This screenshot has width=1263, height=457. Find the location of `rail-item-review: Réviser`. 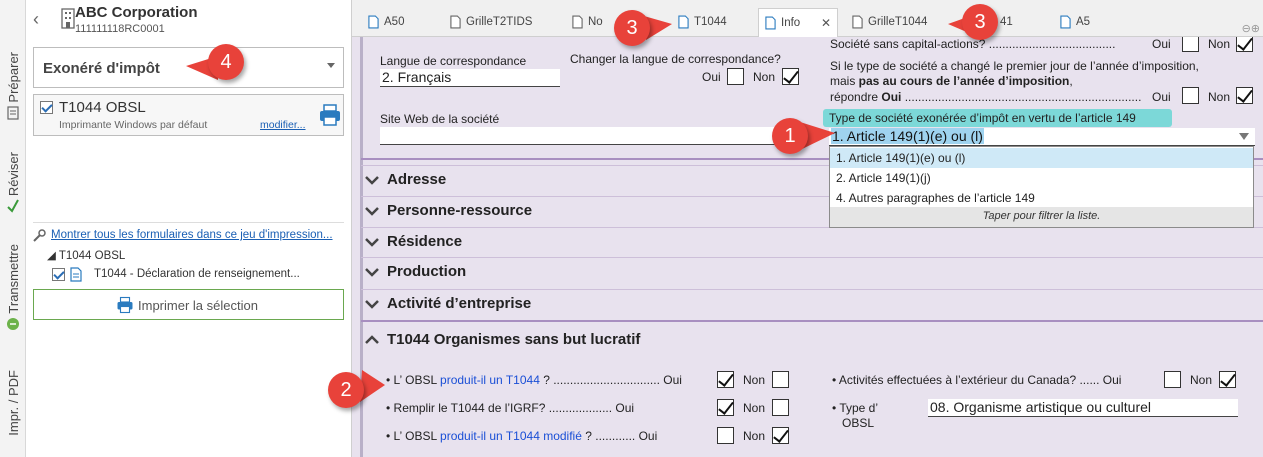

rail-item-review: Réviser is located at coordinates (13, 182).